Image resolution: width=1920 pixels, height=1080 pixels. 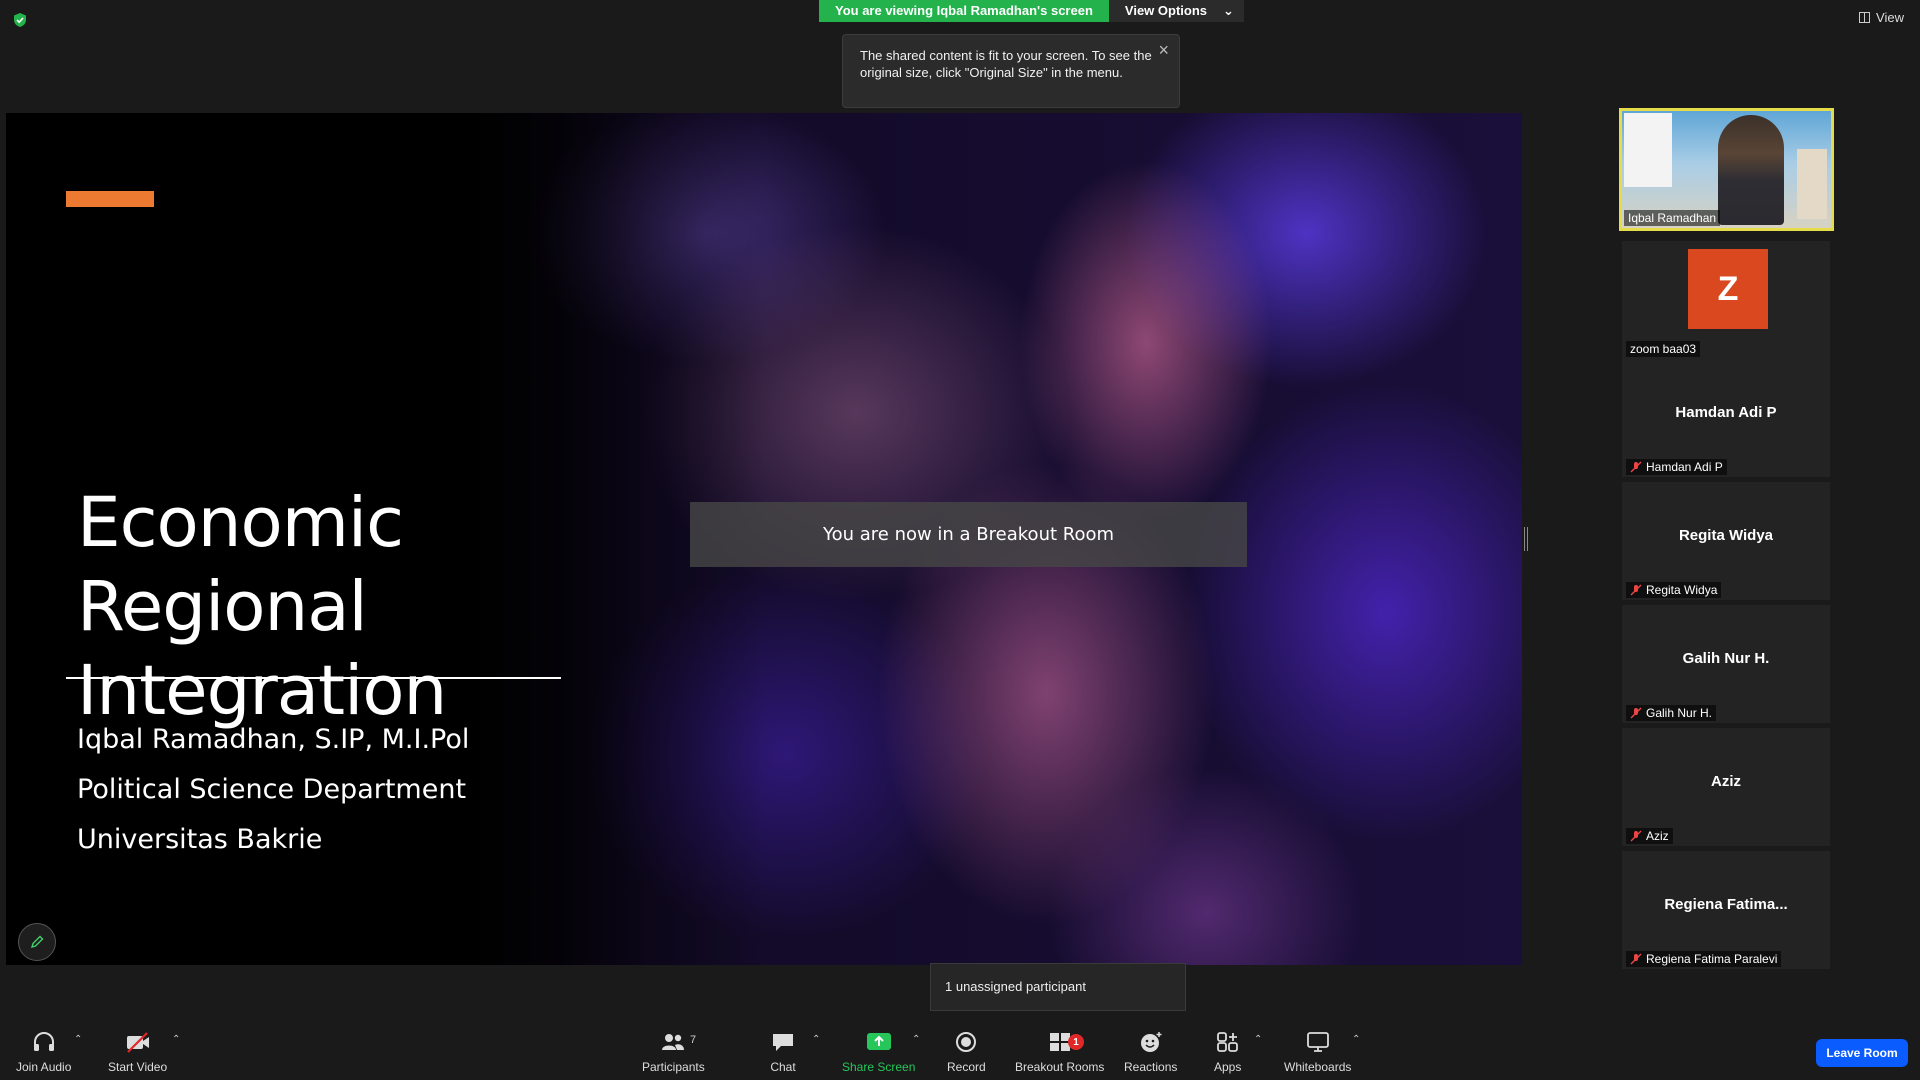 I want to click on layout-grid-icon, so click(x=1865, y=17).